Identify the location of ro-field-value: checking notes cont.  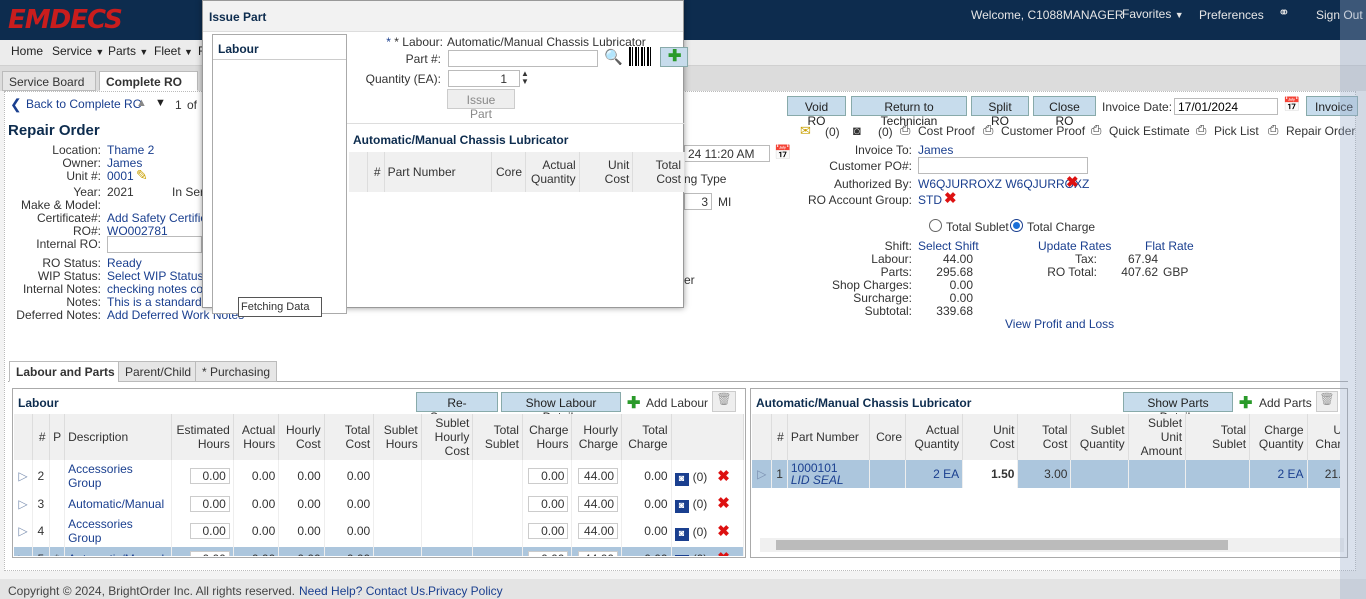
(160, 289).